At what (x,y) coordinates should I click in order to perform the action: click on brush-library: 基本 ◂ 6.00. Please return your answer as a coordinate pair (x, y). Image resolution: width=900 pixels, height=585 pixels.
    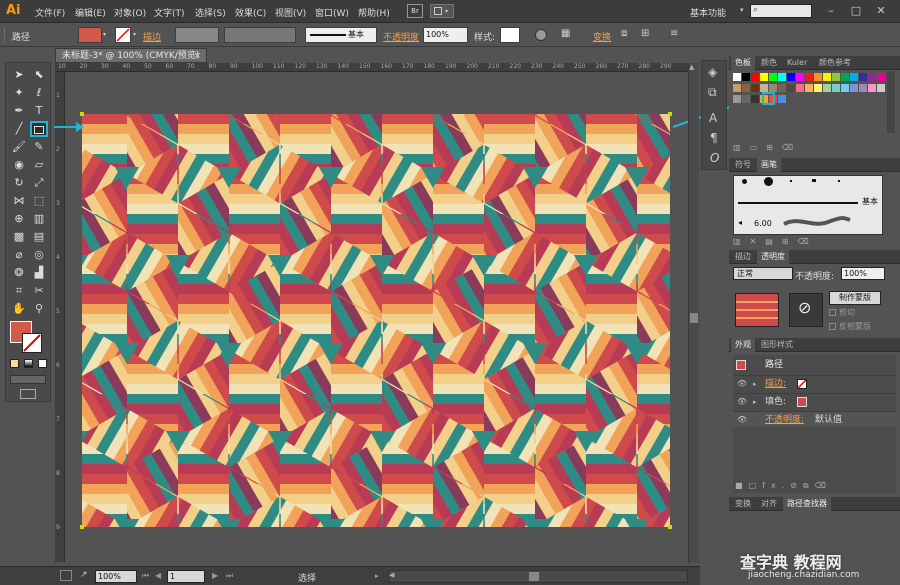
    Looking at the image, I should click on (808, 205).